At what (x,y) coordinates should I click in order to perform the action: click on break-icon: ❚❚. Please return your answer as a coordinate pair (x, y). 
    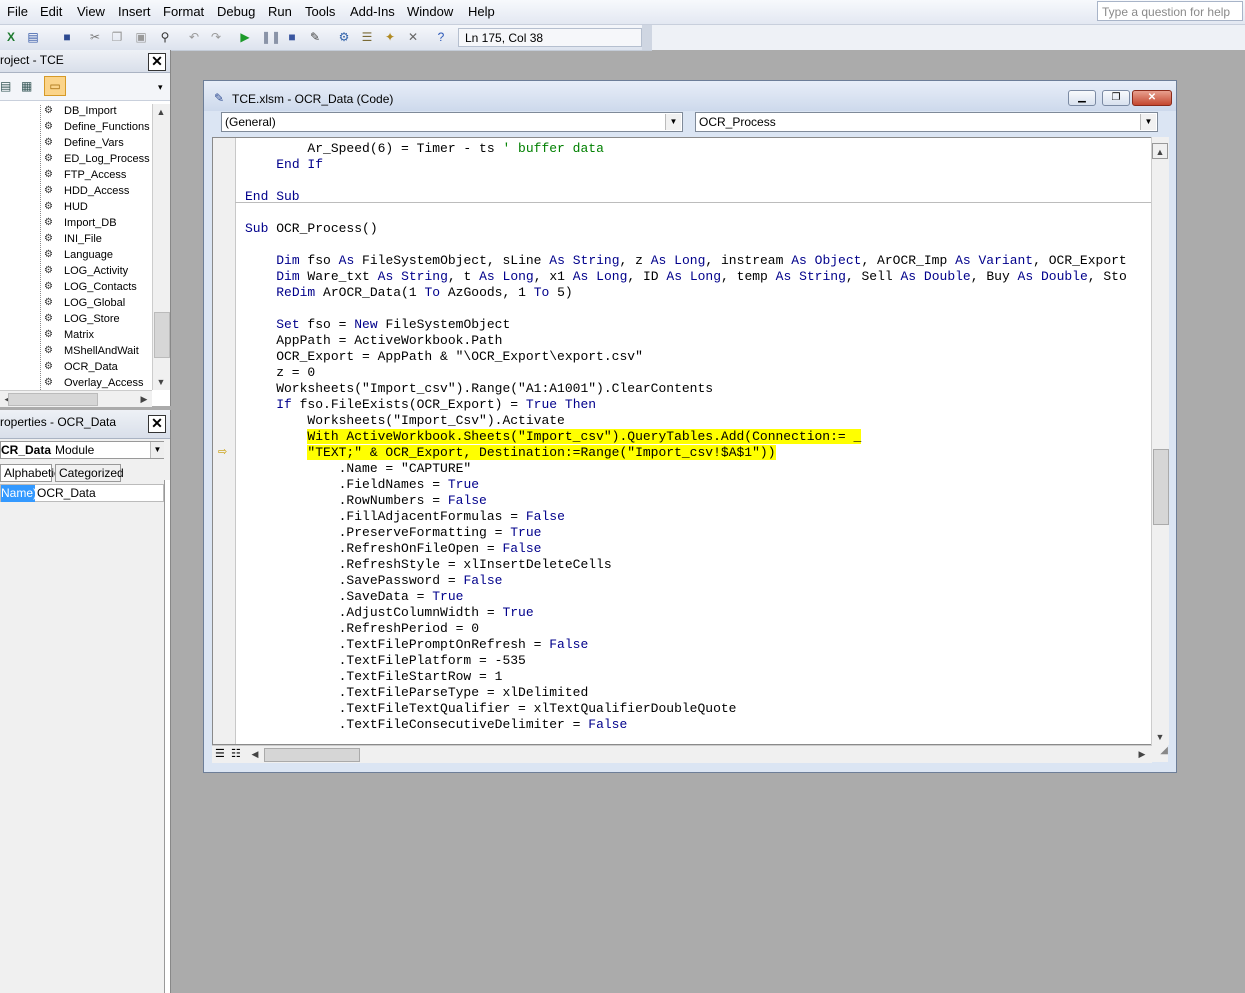
    Looking at the image, I should click on (271, 37).